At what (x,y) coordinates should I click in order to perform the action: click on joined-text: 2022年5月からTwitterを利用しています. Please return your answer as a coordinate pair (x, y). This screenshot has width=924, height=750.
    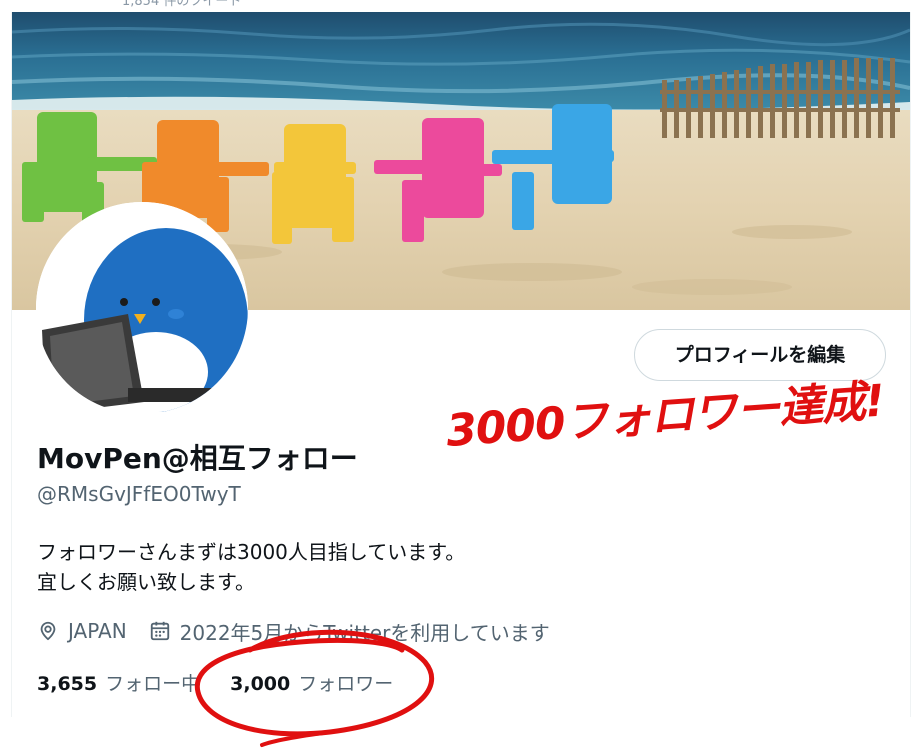
    Looking at the image, I should click on (364, 632).